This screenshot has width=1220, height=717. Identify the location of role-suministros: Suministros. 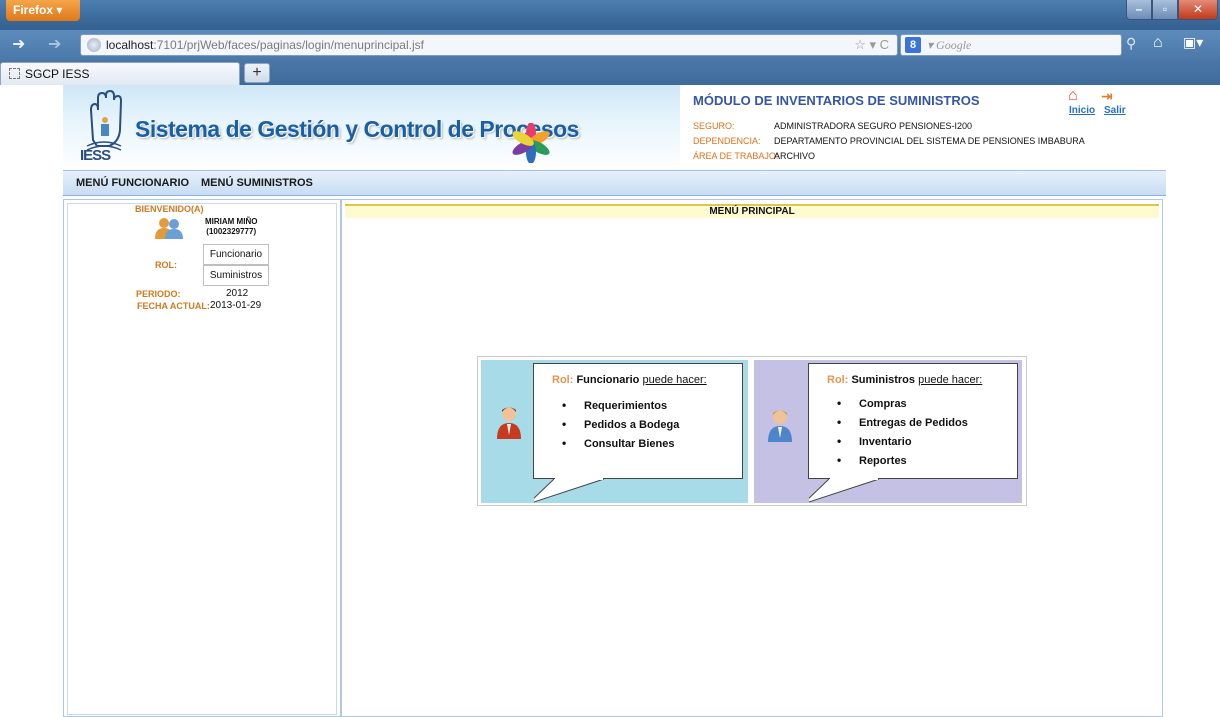
(236, 275).